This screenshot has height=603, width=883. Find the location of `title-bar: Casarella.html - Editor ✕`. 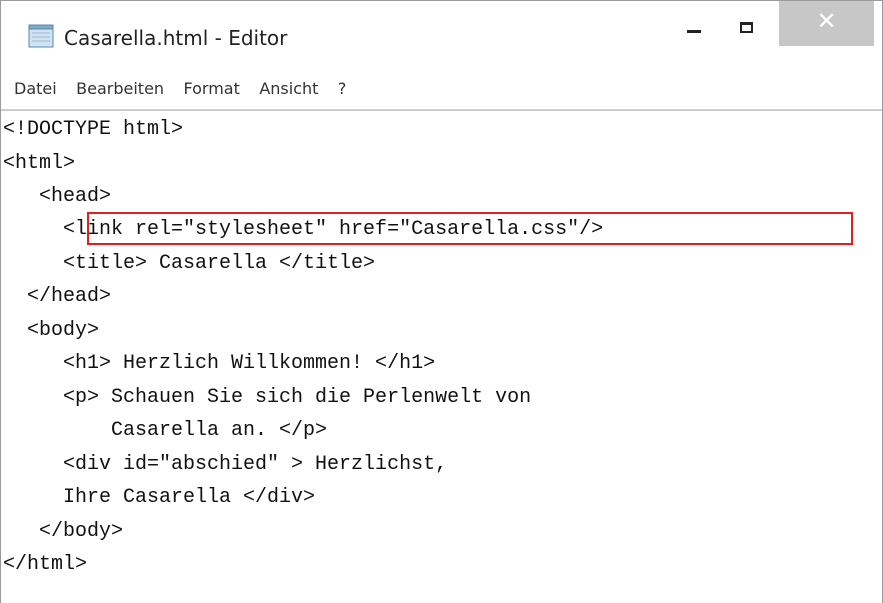

title-bar: Casarella.html - Editor ✕ is located at coordinates (441, 35).